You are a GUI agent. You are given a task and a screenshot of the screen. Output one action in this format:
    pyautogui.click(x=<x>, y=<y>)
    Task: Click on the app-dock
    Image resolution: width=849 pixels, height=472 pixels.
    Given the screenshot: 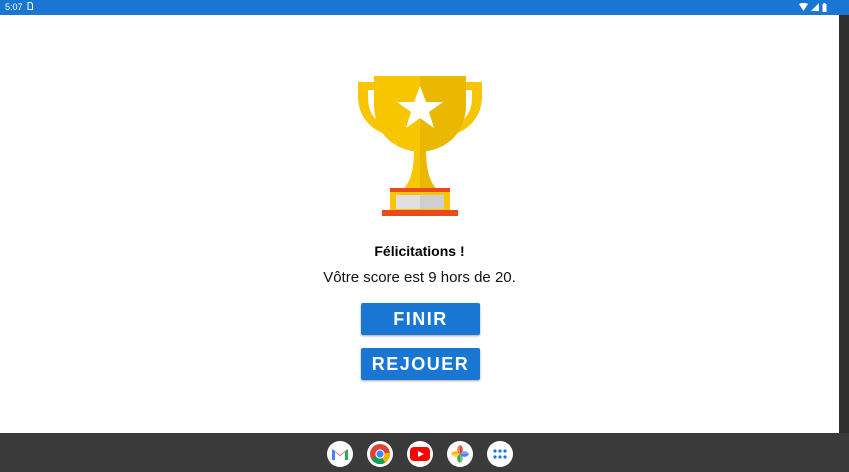 What is the action you would take?
    pyautogui.click(x=420, y=454)
    